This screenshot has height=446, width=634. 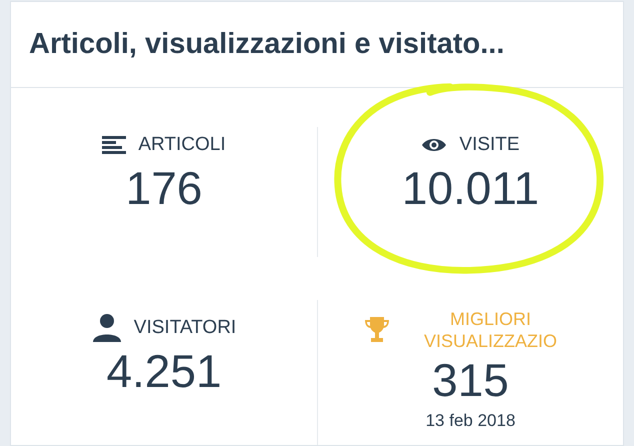 What do you see at coordinates (377, 330) in the screenshot?
I see `trophy-icon` at bounding box center [377, 330].